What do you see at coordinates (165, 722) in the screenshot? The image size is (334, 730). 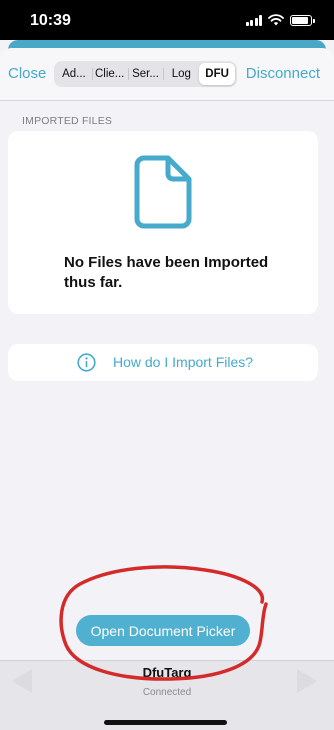 I see `home-indicator` at bounding box center [165, 722].